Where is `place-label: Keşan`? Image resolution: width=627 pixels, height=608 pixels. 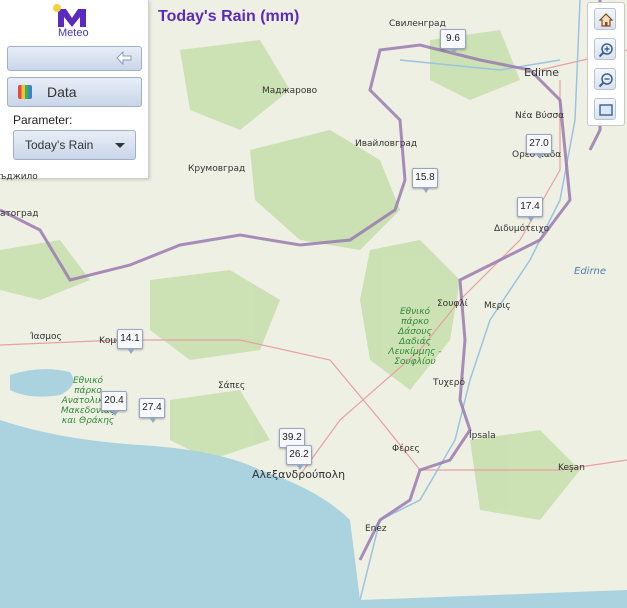 place-label: Keşan is located at coordinates (571, 468).